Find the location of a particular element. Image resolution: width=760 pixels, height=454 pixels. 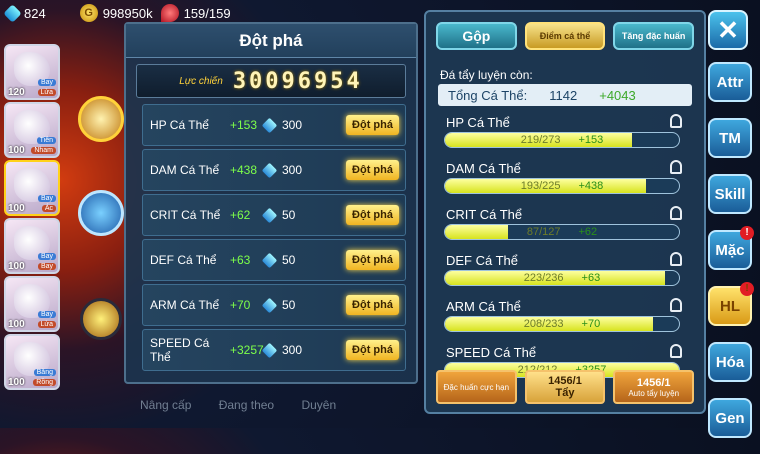

type-tag: Bay is located at coordinates (46, 314).